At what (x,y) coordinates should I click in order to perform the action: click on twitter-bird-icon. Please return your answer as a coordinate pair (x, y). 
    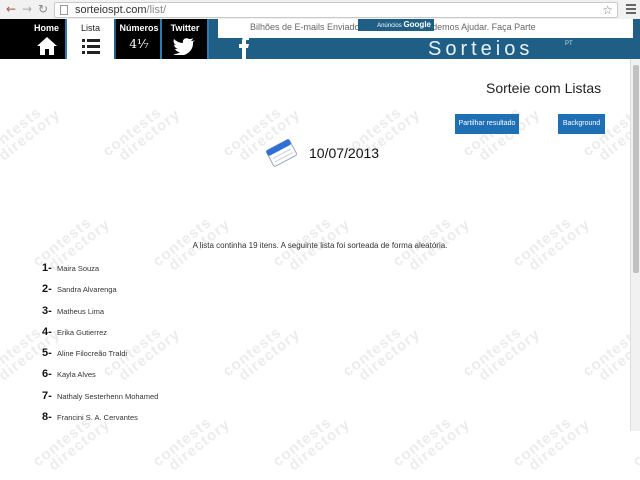
    Looking at the image, I should click on (184, 47).